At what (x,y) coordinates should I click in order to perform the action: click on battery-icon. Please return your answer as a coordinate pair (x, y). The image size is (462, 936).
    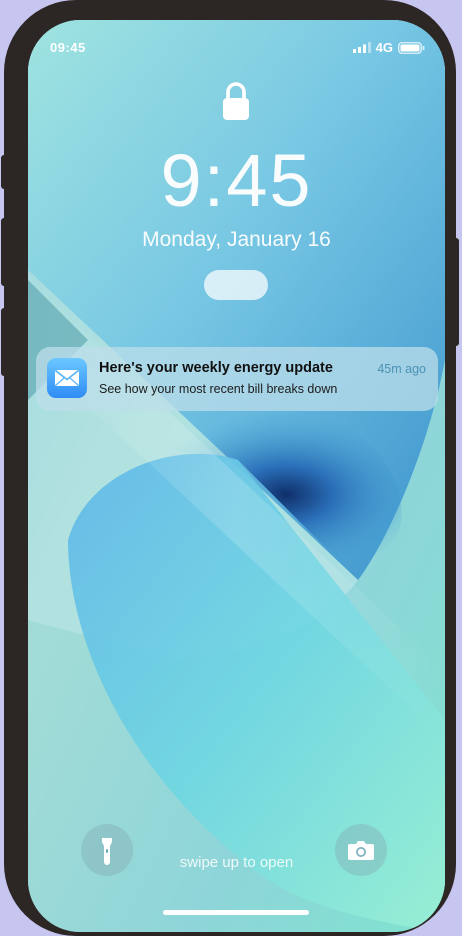
    Looking at the image, I should click on (411, 47).